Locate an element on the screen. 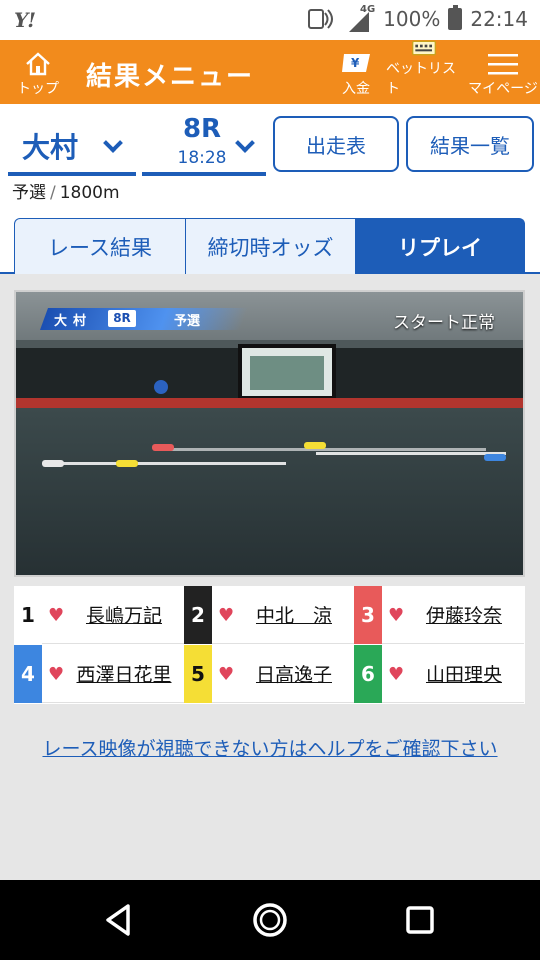 The height and width of the screenshot is (960, 540). lane-number: 4 is located at coordinates (28, 674).